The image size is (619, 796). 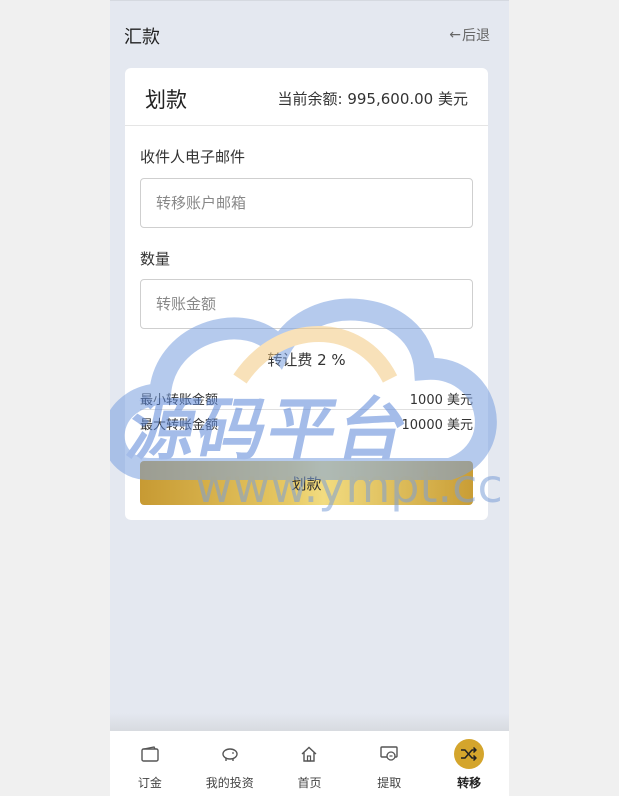 What do you see at coordinates (155, 259) in the screenshot?
I see `amount-label: 数量` at bounding box center [155, 259].